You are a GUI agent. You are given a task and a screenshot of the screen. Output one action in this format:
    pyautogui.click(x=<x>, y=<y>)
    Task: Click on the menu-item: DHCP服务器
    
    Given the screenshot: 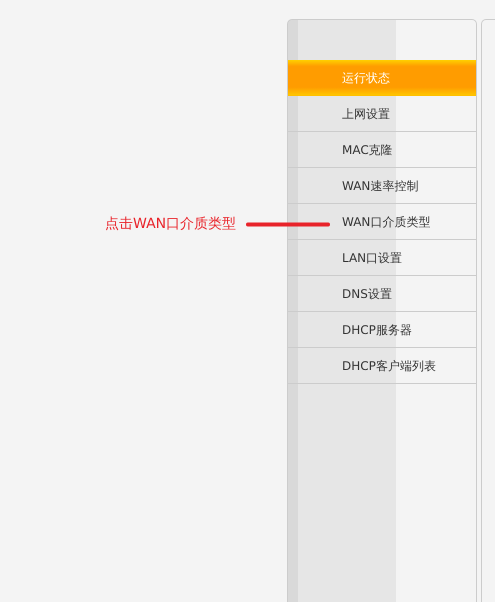 What is the action you would take?
    pyautogui.click(x=382, y=330)
    